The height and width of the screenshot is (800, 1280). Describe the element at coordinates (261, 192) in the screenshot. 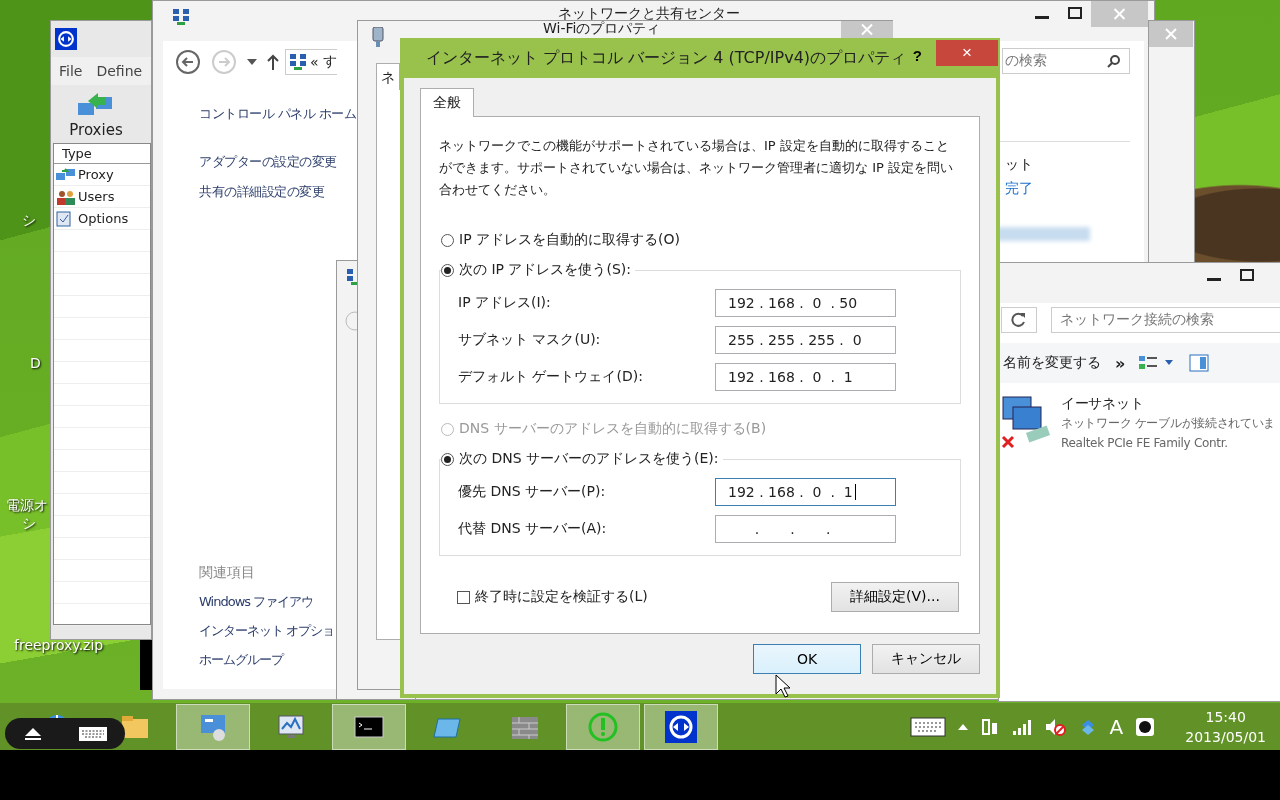

I see `nav-link: 共有の詳細設定の変更` at that location.